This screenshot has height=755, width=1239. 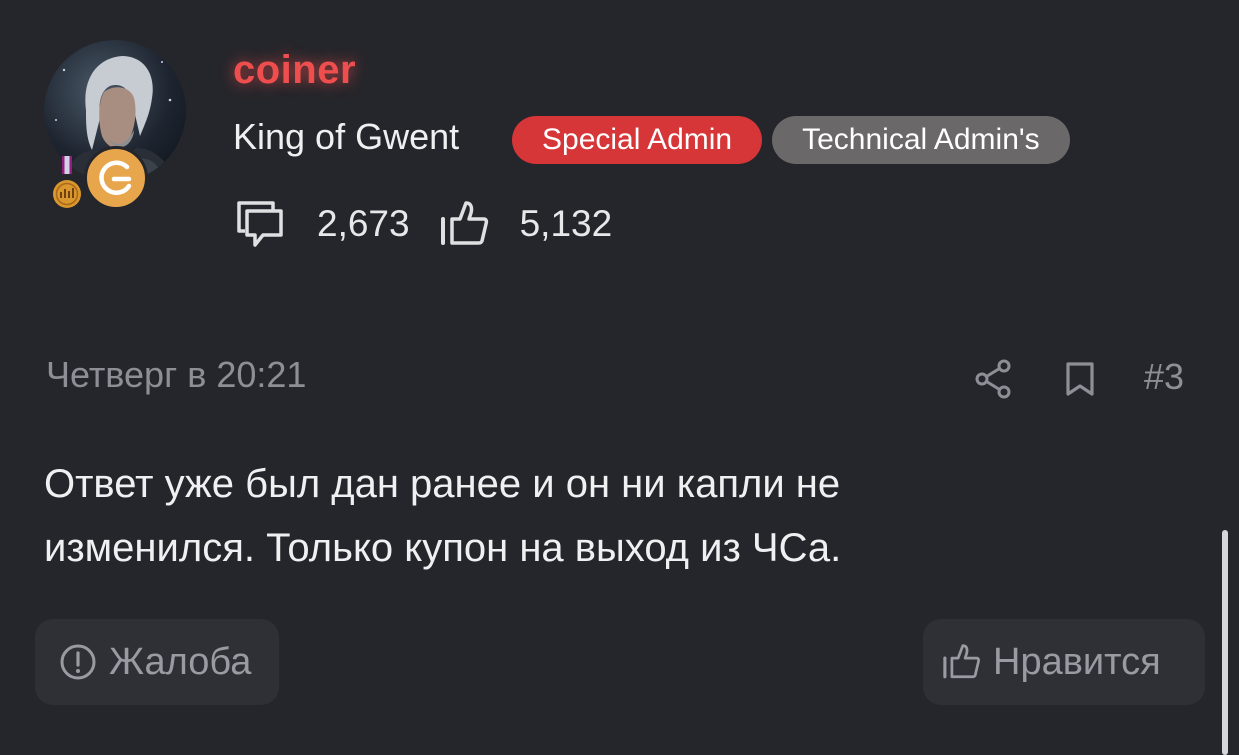 What do you see at coordinates (1225, 642) in the screenshot?
I see `scrollbar` at bounding box center [1225, 642].